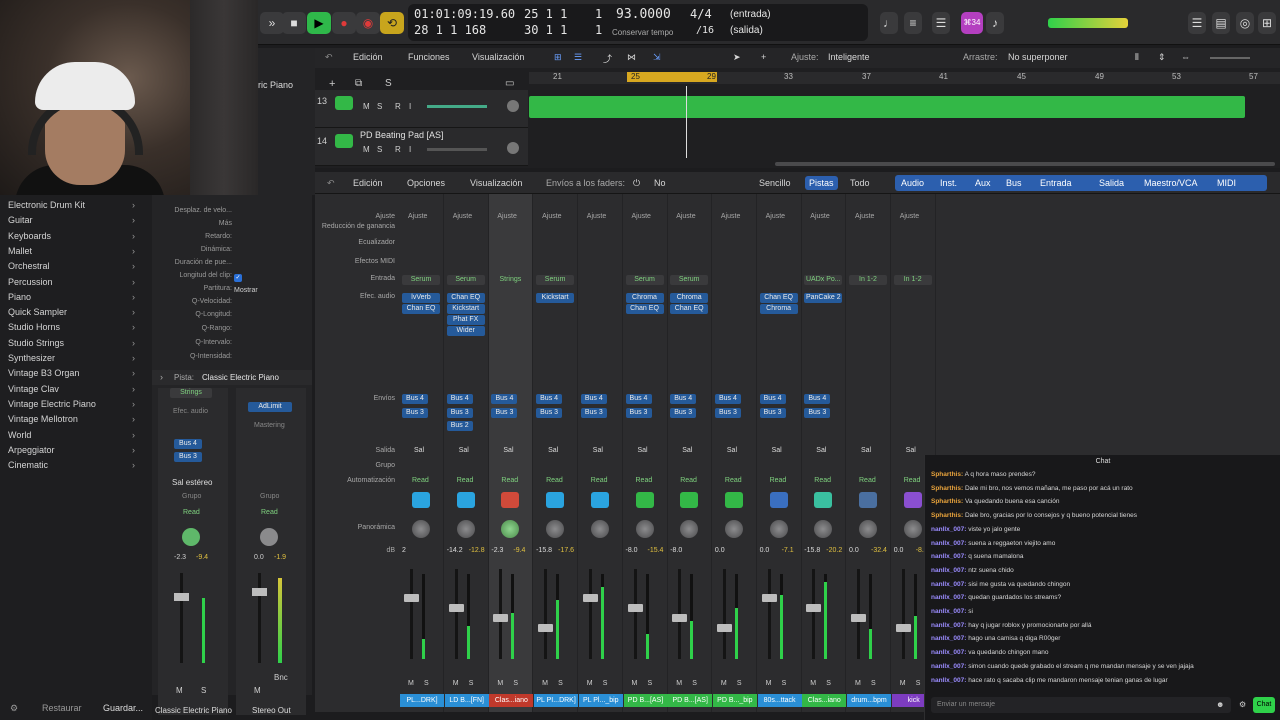 This screenshot has height=720, width=1280. I want to click on audio-fx-slot: Kickstart, so click(465, 309).